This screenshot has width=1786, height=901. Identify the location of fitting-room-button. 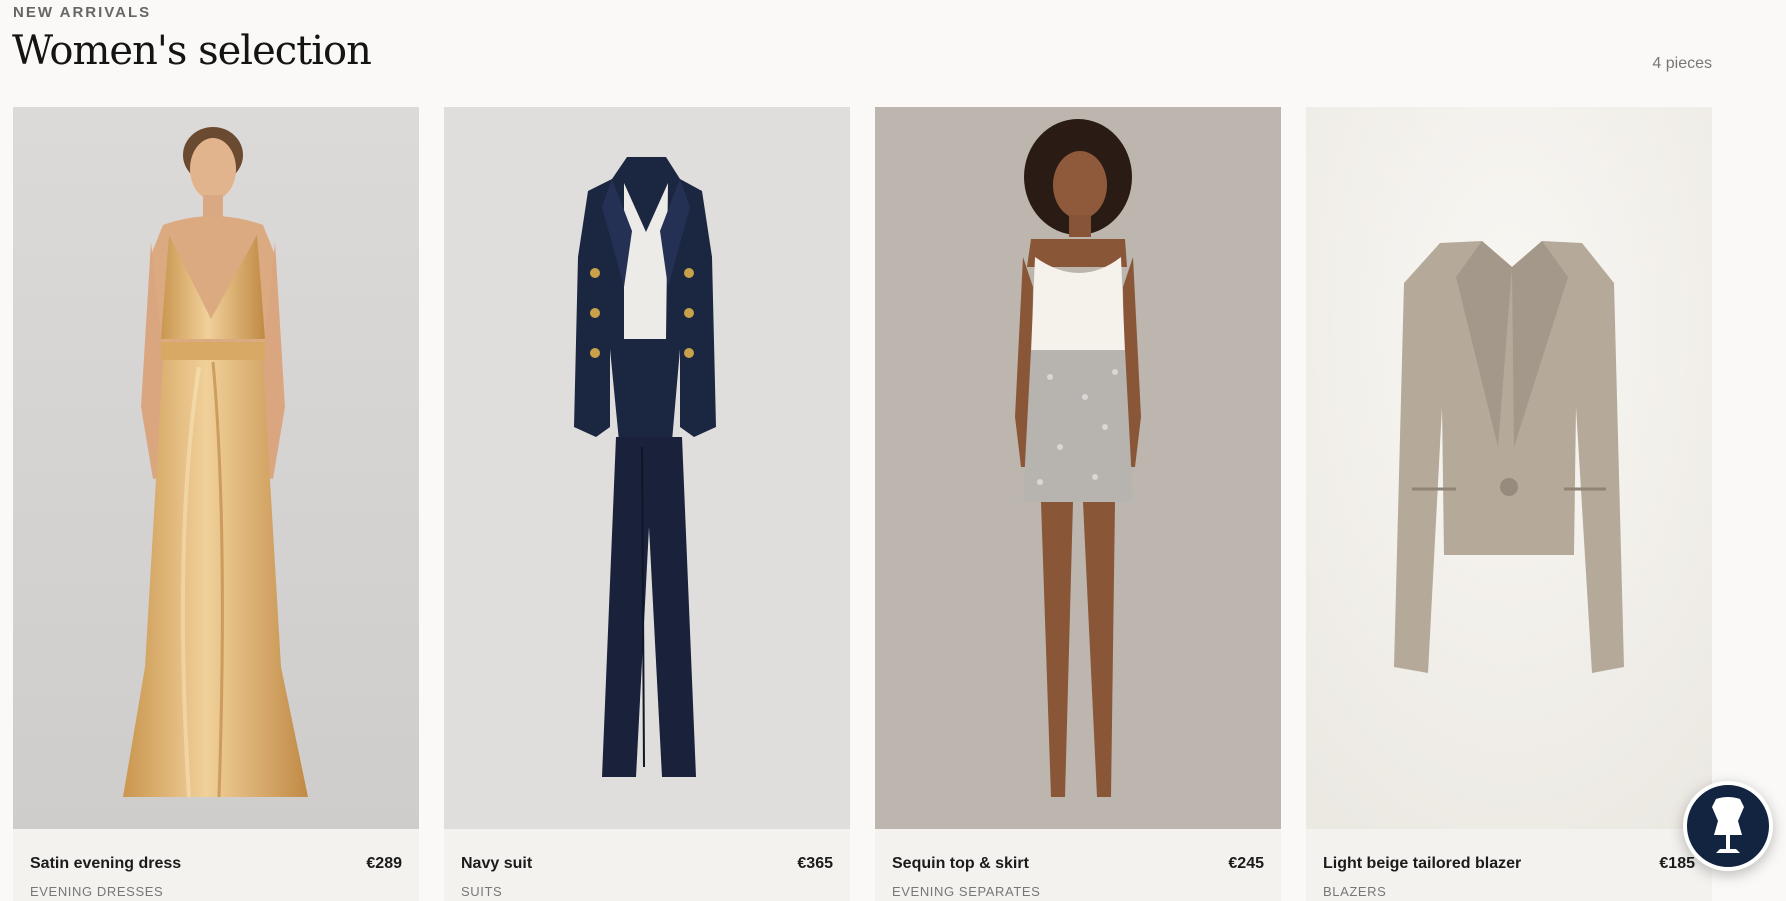
(1728, 826).